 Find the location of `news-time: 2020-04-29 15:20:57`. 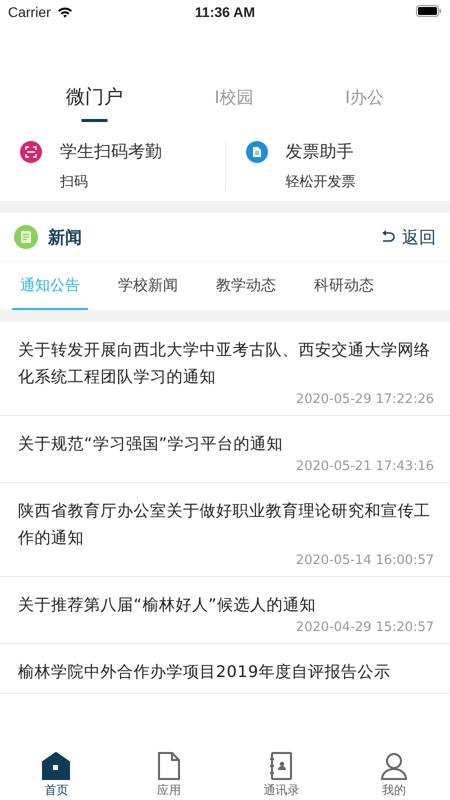

news-time: 2020-04-29 15:20:57 is located at coordinates (365, 627).